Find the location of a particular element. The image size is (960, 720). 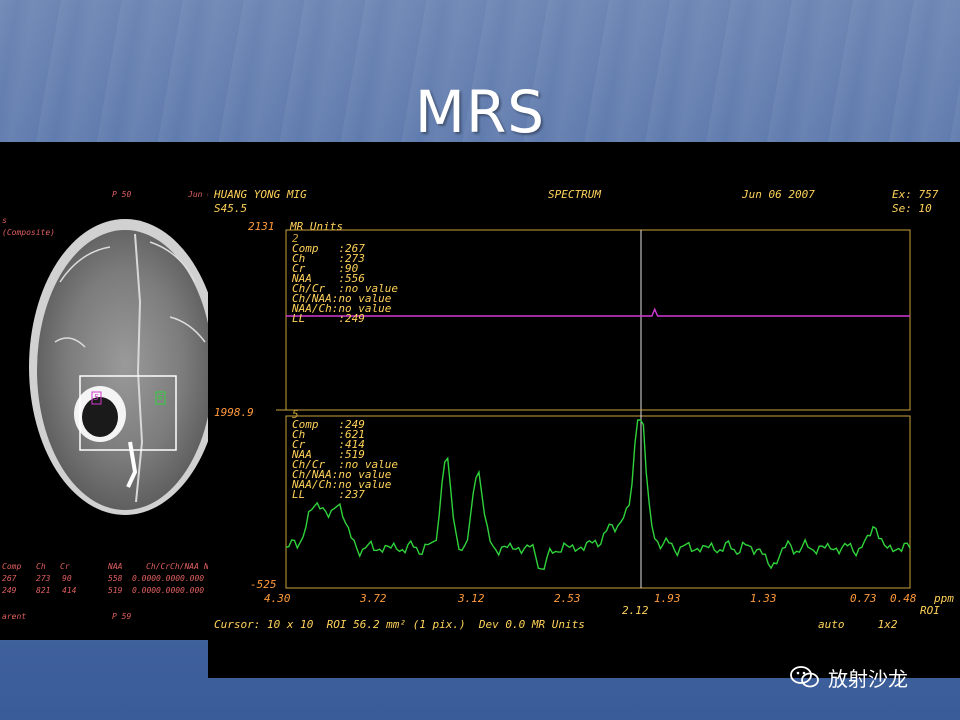

slide-title: MRS is located at coordinates (480, 112).